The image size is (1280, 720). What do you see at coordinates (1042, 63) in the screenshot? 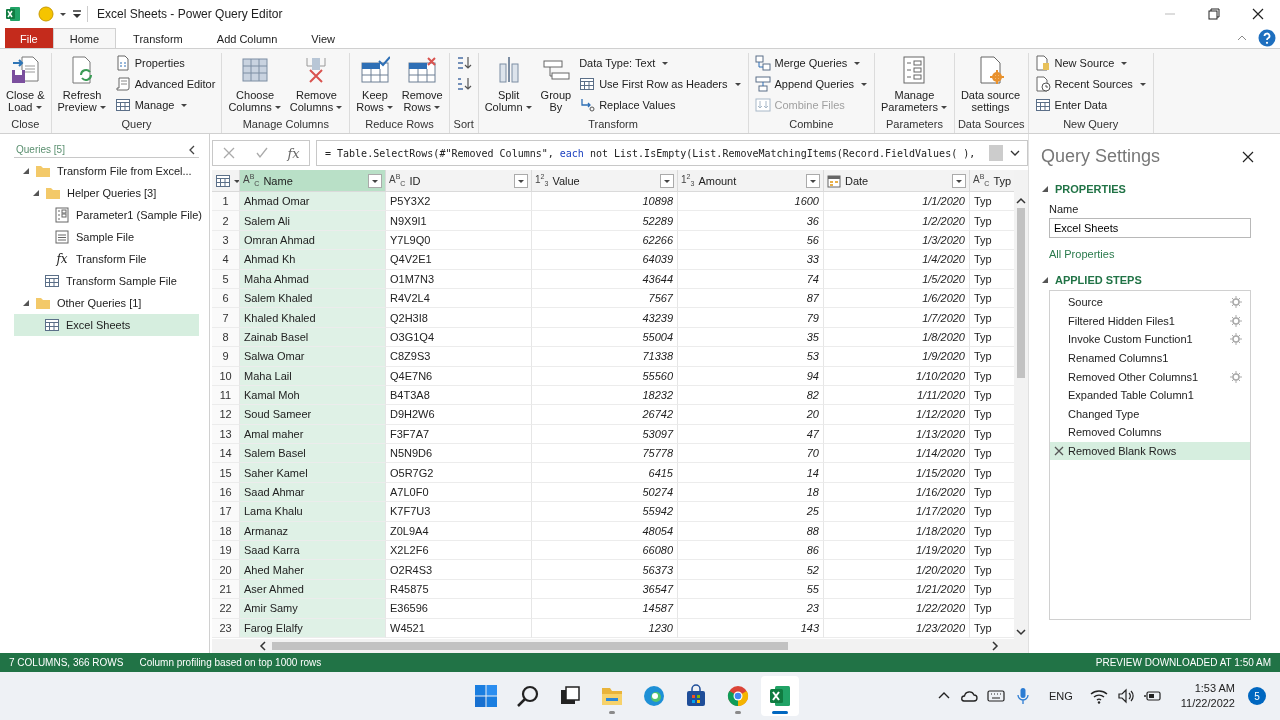
I see `new-document-icon` at bounding box center [1042, 63].